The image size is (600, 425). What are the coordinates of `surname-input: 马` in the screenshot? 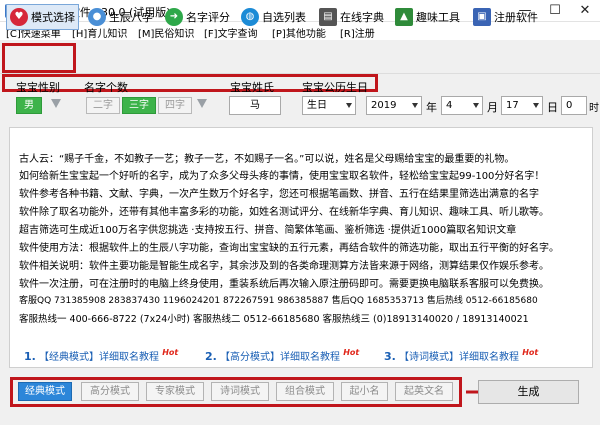 It's located at (255, 105).